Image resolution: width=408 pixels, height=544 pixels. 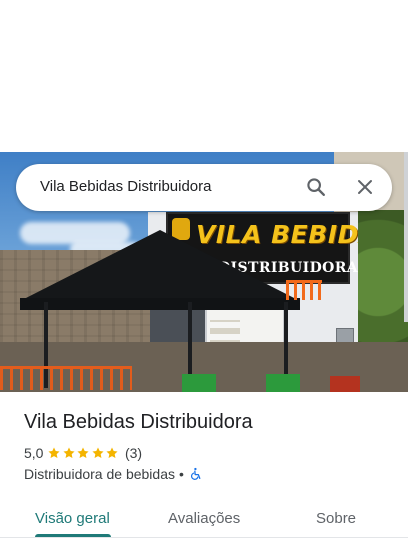 I want to click on search-icon, so click(x=316, y=187).